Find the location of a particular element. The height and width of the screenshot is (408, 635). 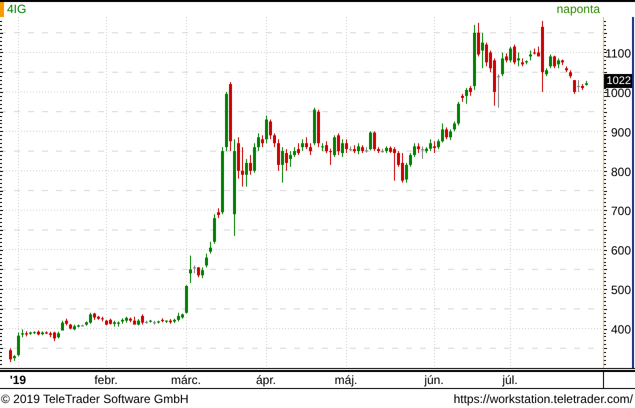

axis-label: 1100 is located at coordinates (618, 53).